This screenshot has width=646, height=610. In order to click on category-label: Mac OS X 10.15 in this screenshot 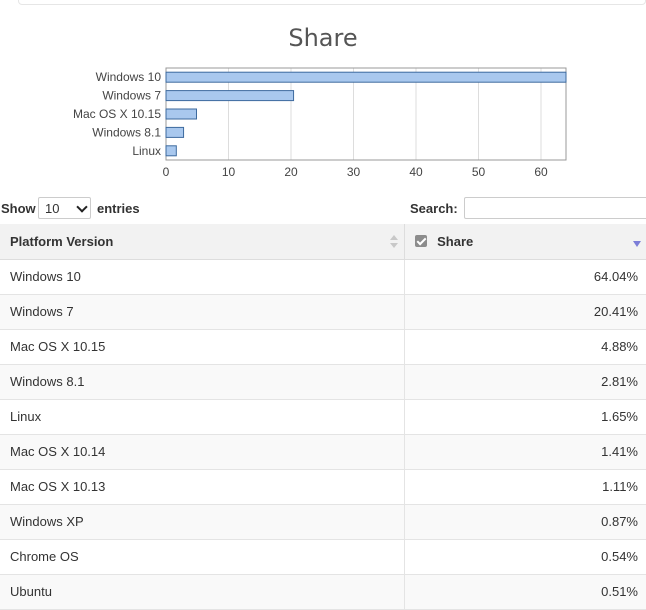, I will do `click(117, 114)`.